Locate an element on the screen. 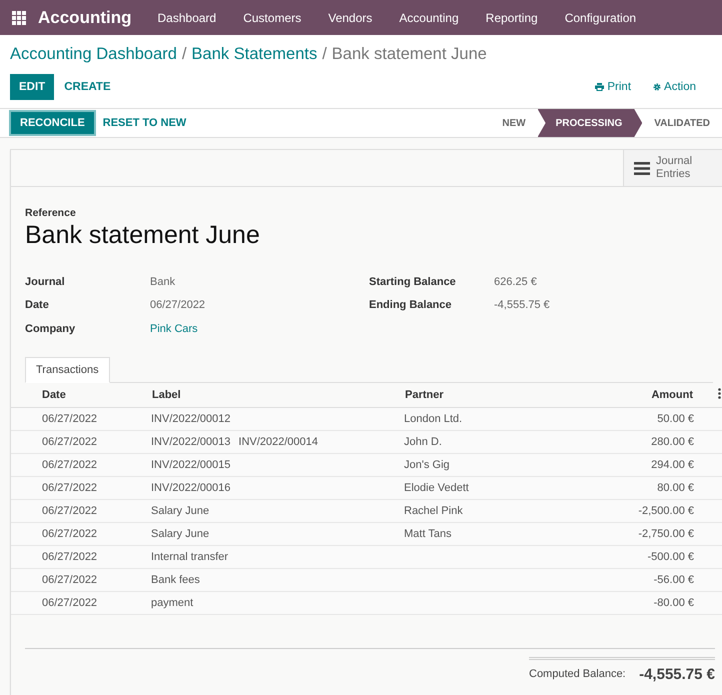  table-cell: 280.00 € is located at coordinates (620, 441).